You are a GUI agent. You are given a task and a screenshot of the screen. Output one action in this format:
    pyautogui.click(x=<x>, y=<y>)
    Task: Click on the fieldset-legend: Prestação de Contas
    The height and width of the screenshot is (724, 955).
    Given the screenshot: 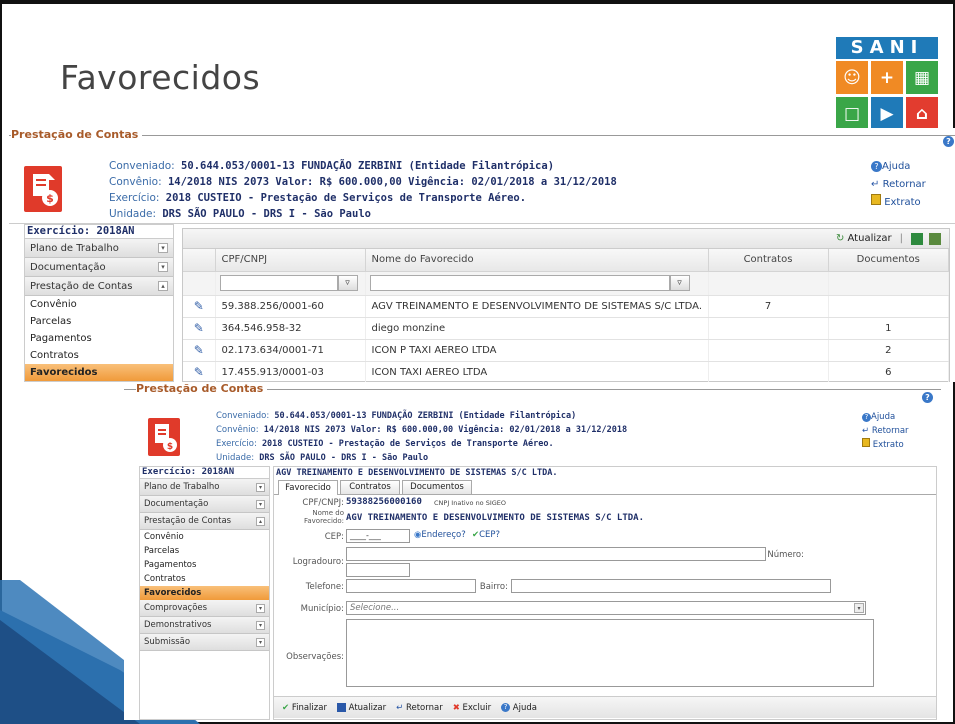 What is the action you would take?
    pyautogui.click(x=202, y=388)
    